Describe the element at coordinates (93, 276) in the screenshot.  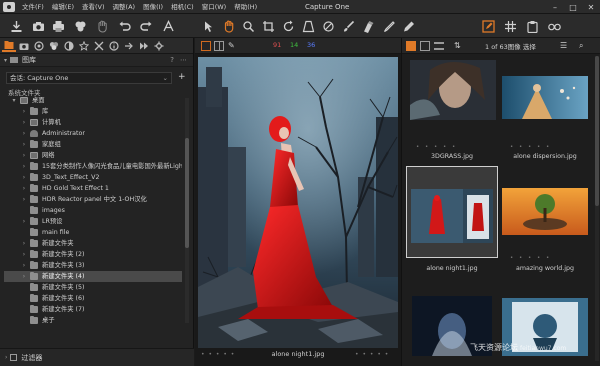
I see `tree-row-selected: › 新建文件夹 (4)` at that location.